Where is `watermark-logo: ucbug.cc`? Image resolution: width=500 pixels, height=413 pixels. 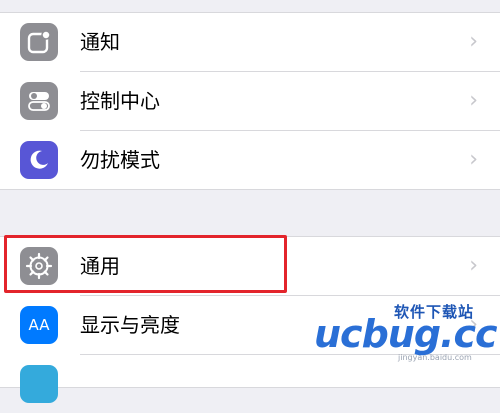
watermark-logo: ucbug.cc is located at coordinates (406, 334).